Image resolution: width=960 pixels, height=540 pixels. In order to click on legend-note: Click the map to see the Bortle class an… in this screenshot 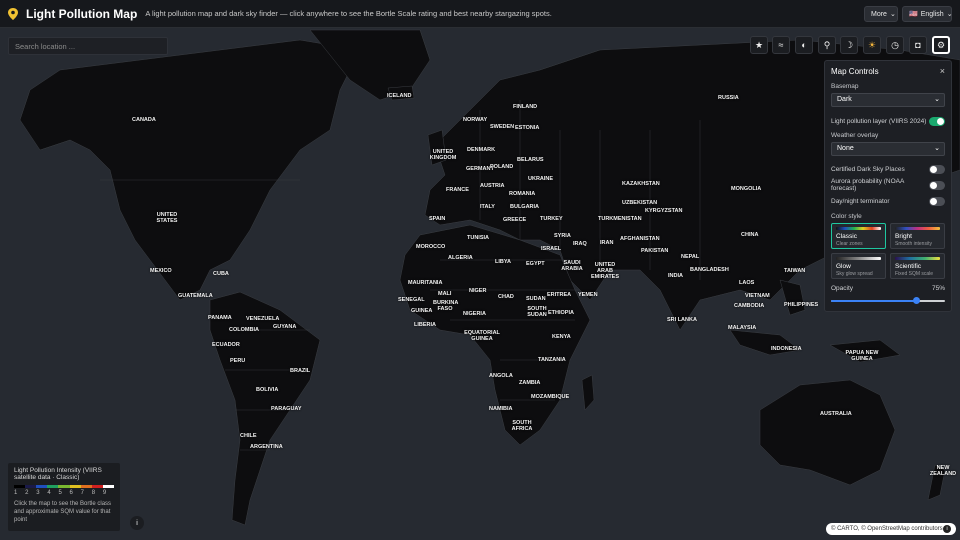, I will do `click(63, 512)`.